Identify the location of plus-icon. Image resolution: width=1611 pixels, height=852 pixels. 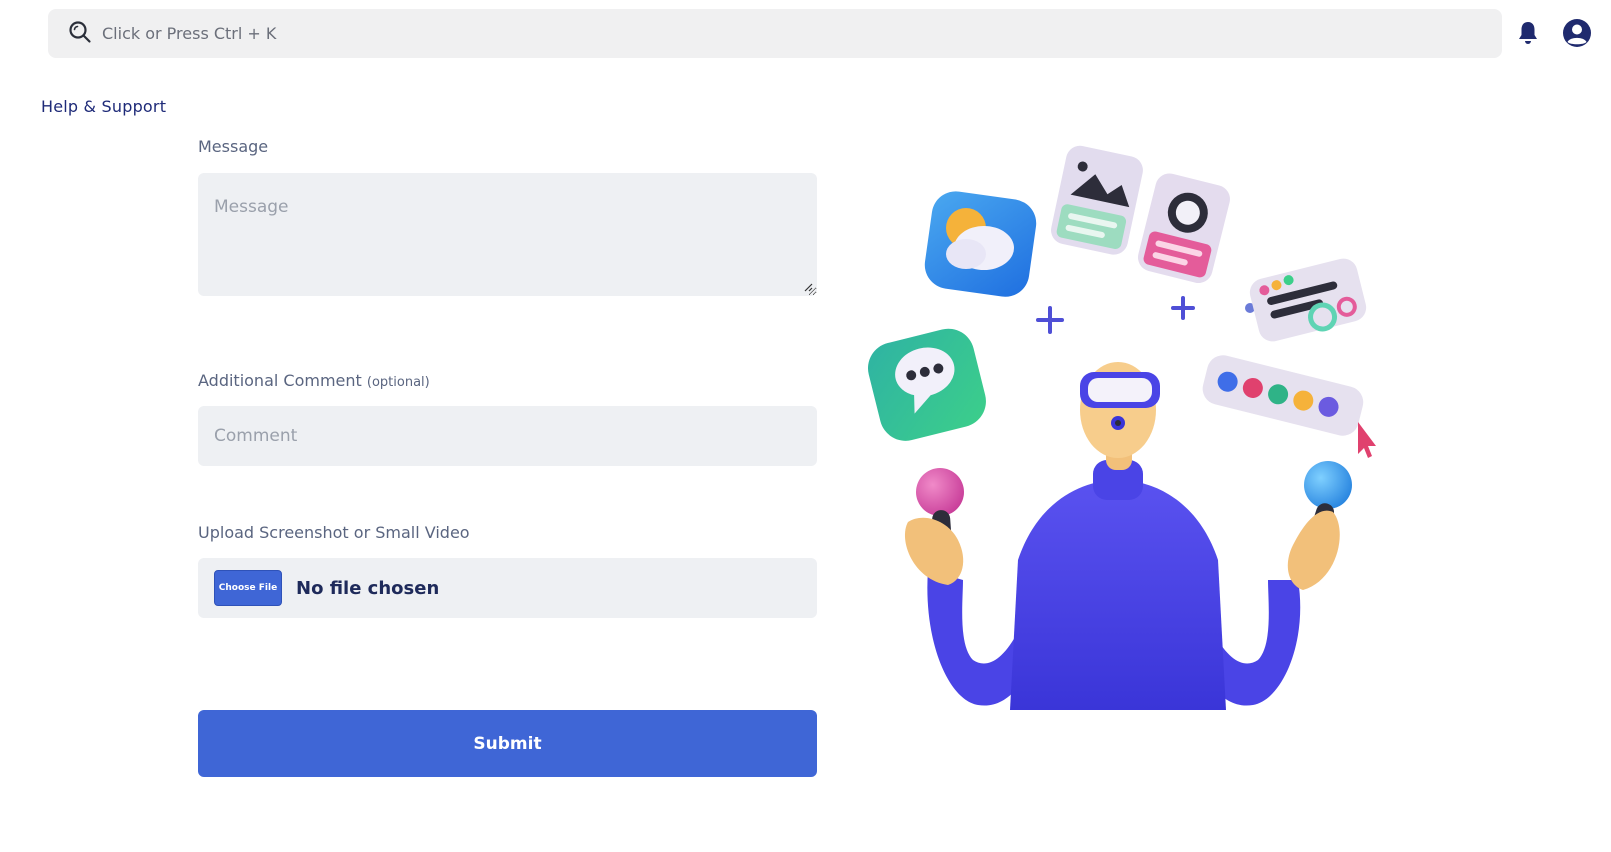
(1115, 315).